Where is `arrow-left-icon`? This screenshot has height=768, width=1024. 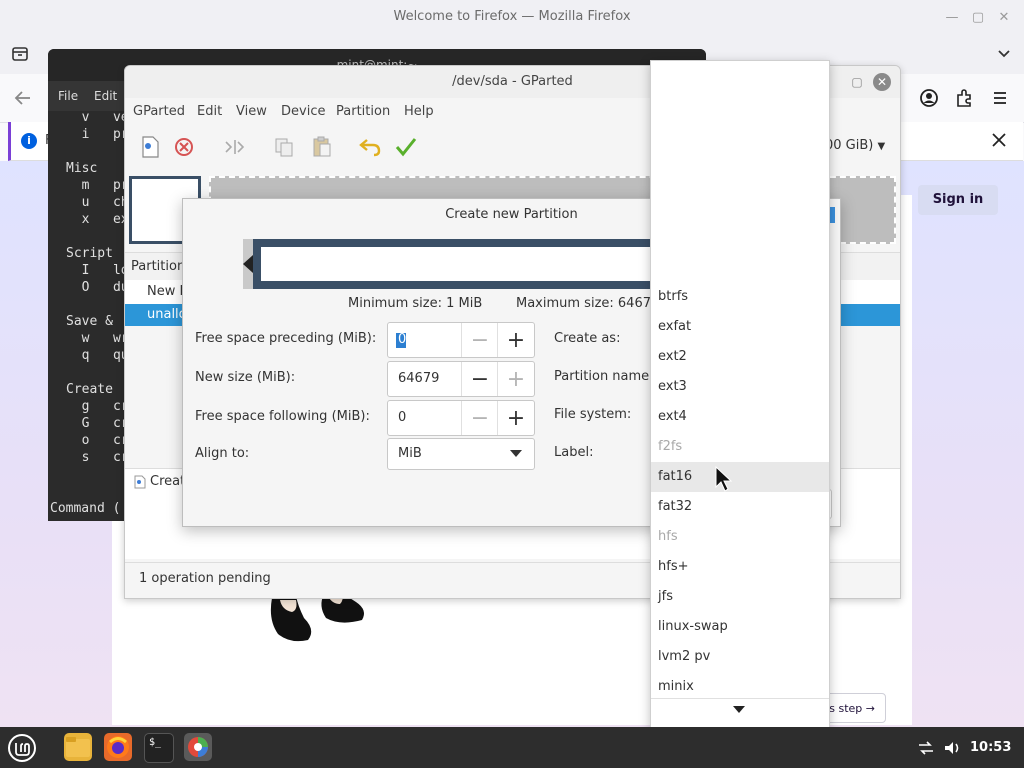 arrow-left-icon is located at coordinates (248, 264).